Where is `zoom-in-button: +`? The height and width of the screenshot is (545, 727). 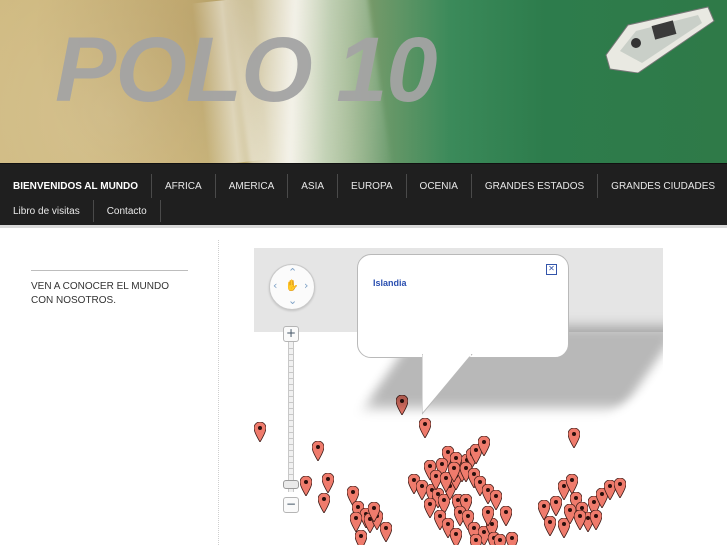
zoom-in-button: + is located at coordinates (291, 334).